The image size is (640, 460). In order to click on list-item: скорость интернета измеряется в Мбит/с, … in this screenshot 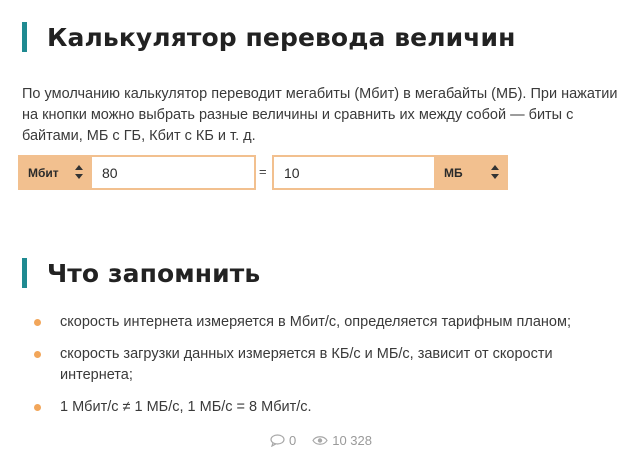, I will do `click(322, 322)`.